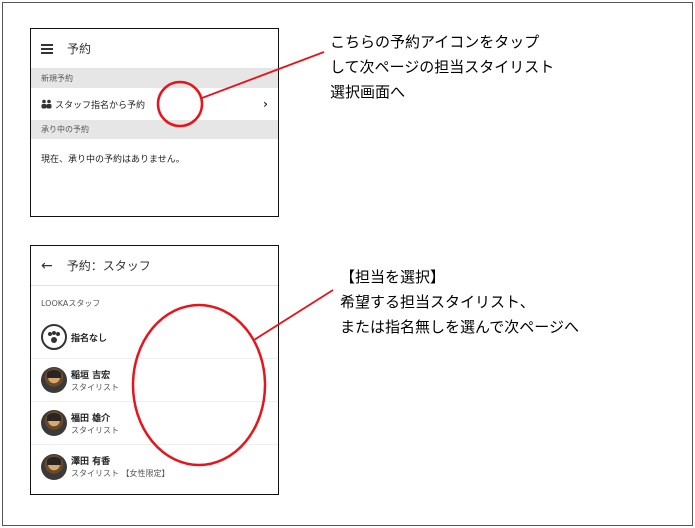 This screenshot has height=528, width=695. I want to click on highlight-circle-staff-link, so click(180, 104).